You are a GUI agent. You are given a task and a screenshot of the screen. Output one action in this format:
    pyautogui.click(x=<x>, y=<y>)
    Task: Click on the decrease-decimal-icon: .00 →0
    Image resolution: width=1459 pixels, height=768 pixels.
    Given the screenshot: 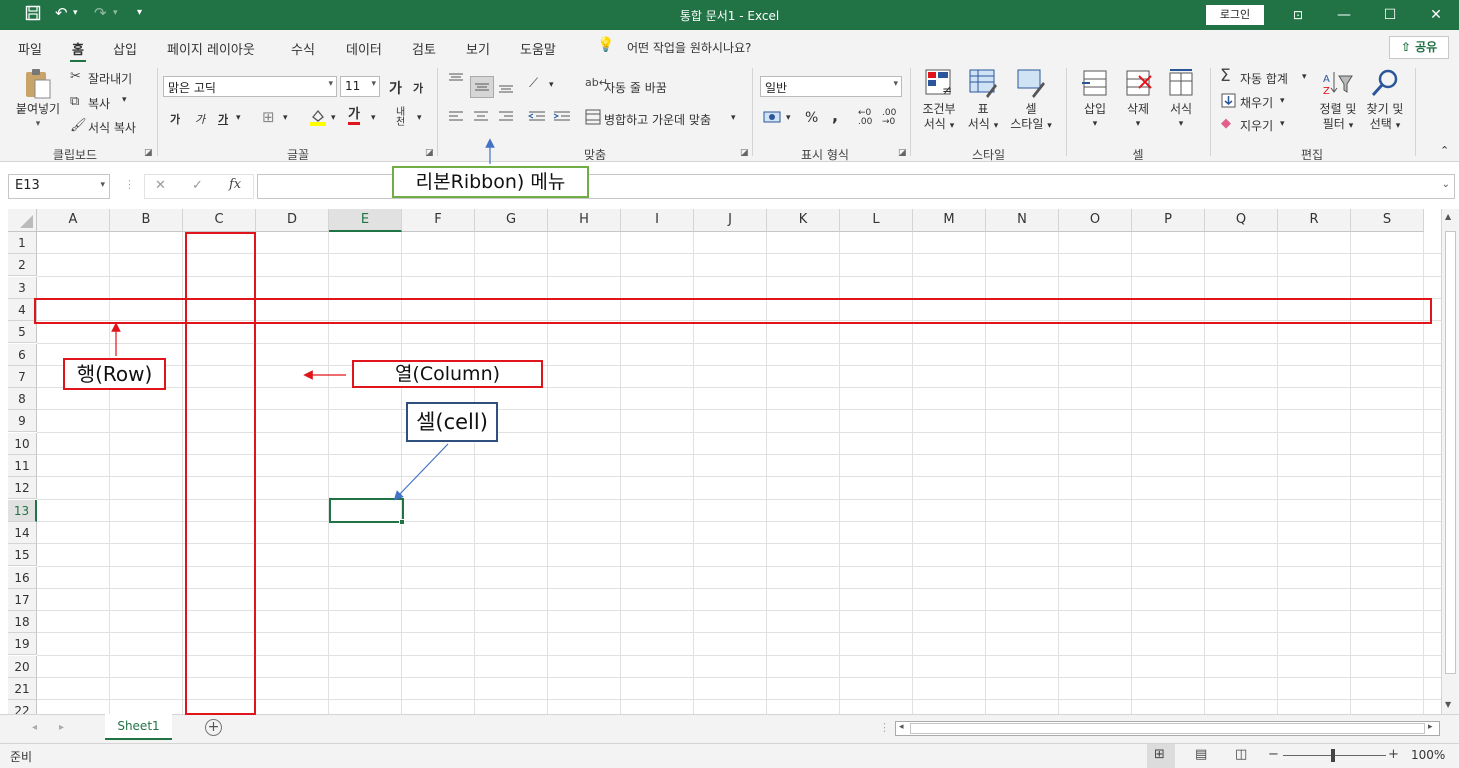 What is the action you would take?
    pyautogui.click(x=889, y=118)
    